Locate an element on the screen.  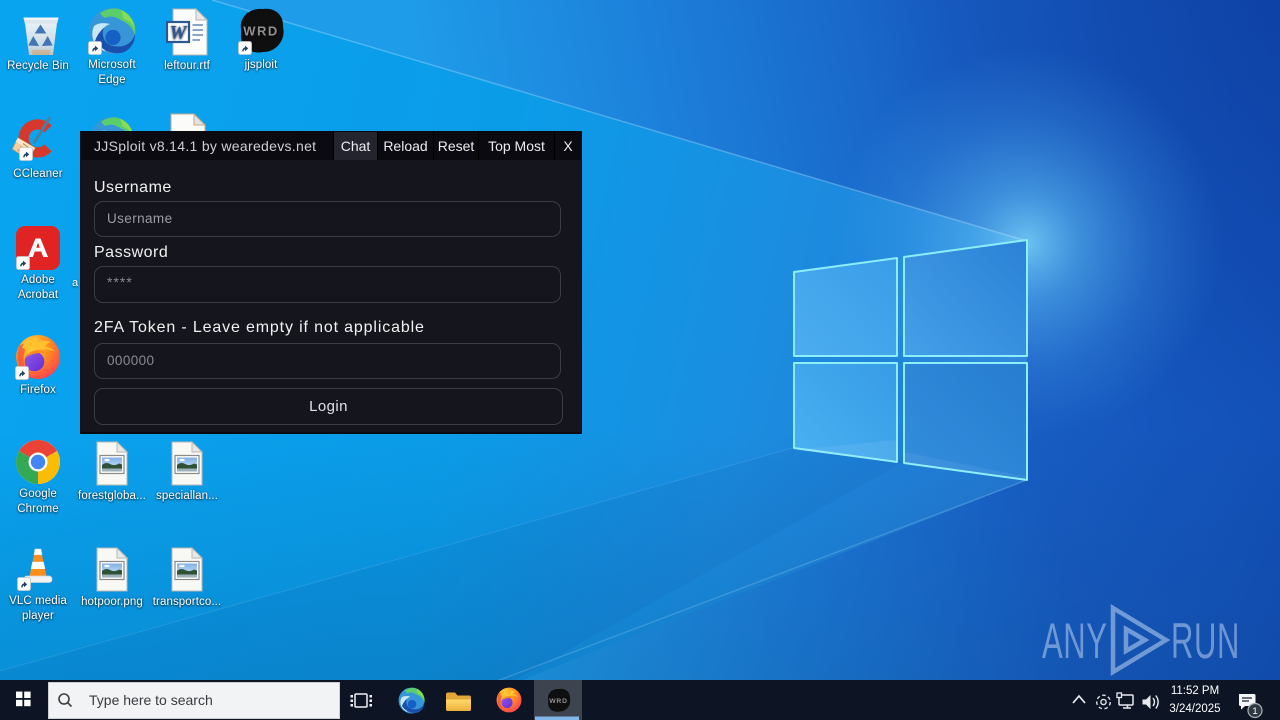
svg-text: W is located at coordinates (179, 33).